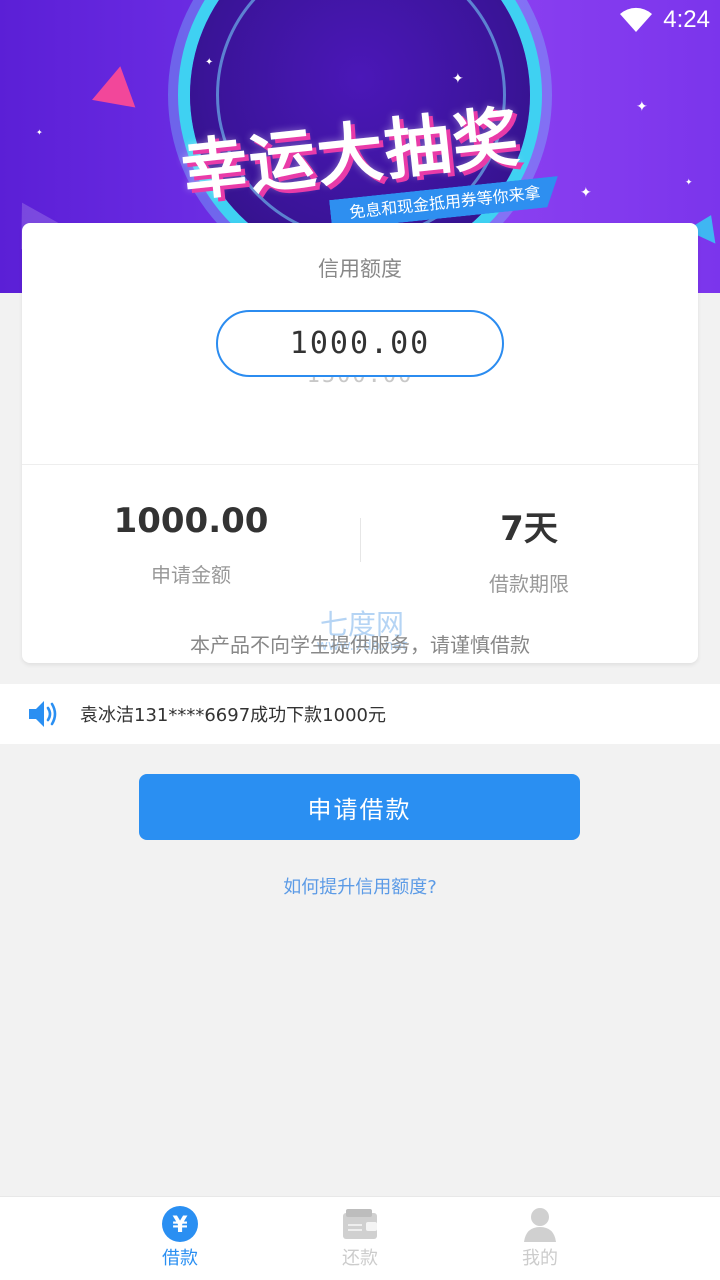 The height and width of the screenshot is (1280, 720). What do you see at coordinates (360, 1224) in the screenshot?
I see `wallet-icon` at bounding box center [360, 1224].